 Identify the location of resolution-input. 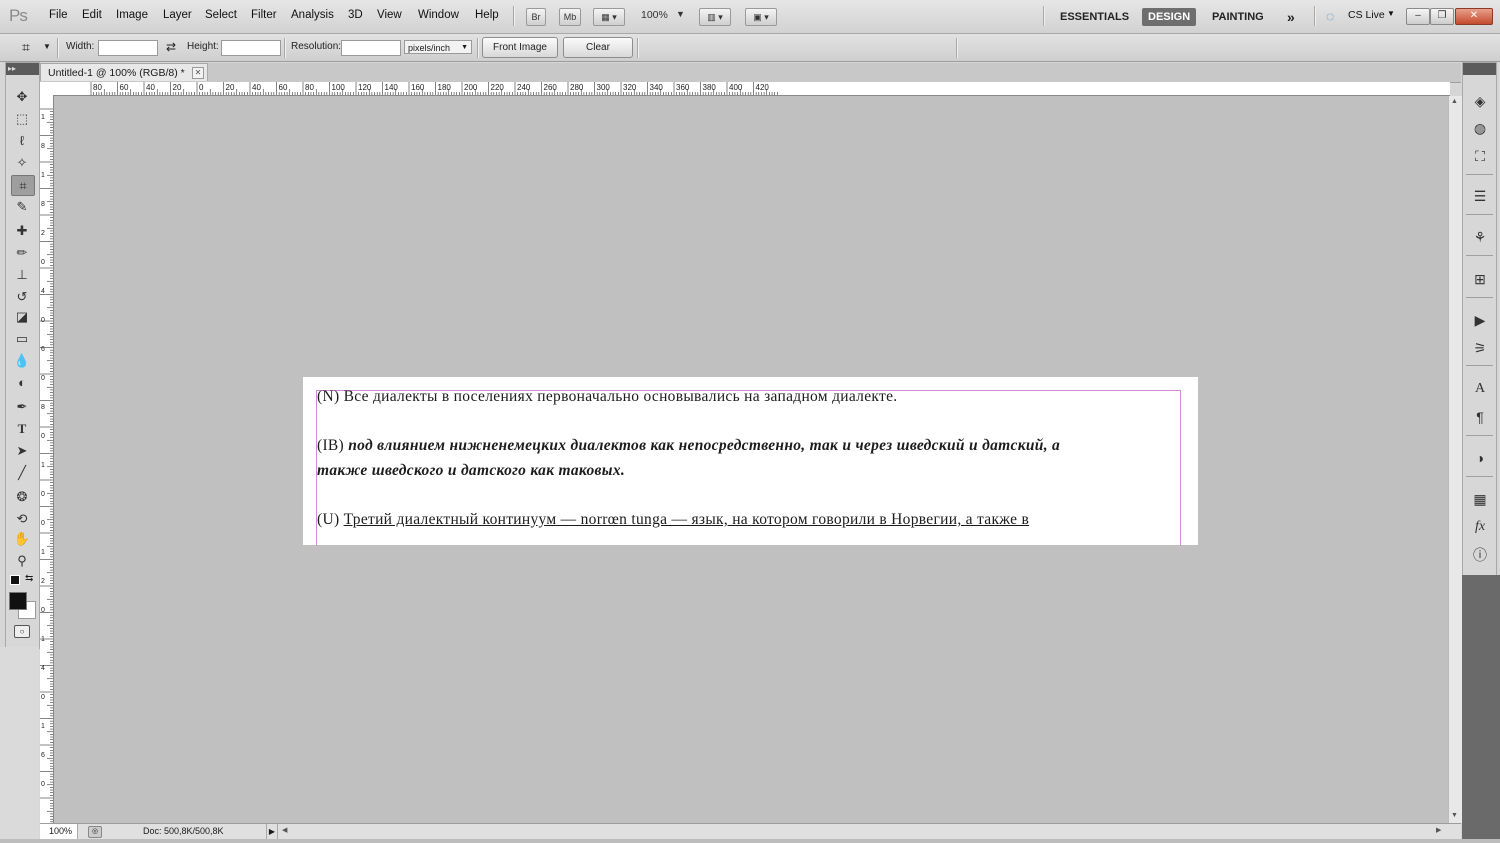
(371, 48).